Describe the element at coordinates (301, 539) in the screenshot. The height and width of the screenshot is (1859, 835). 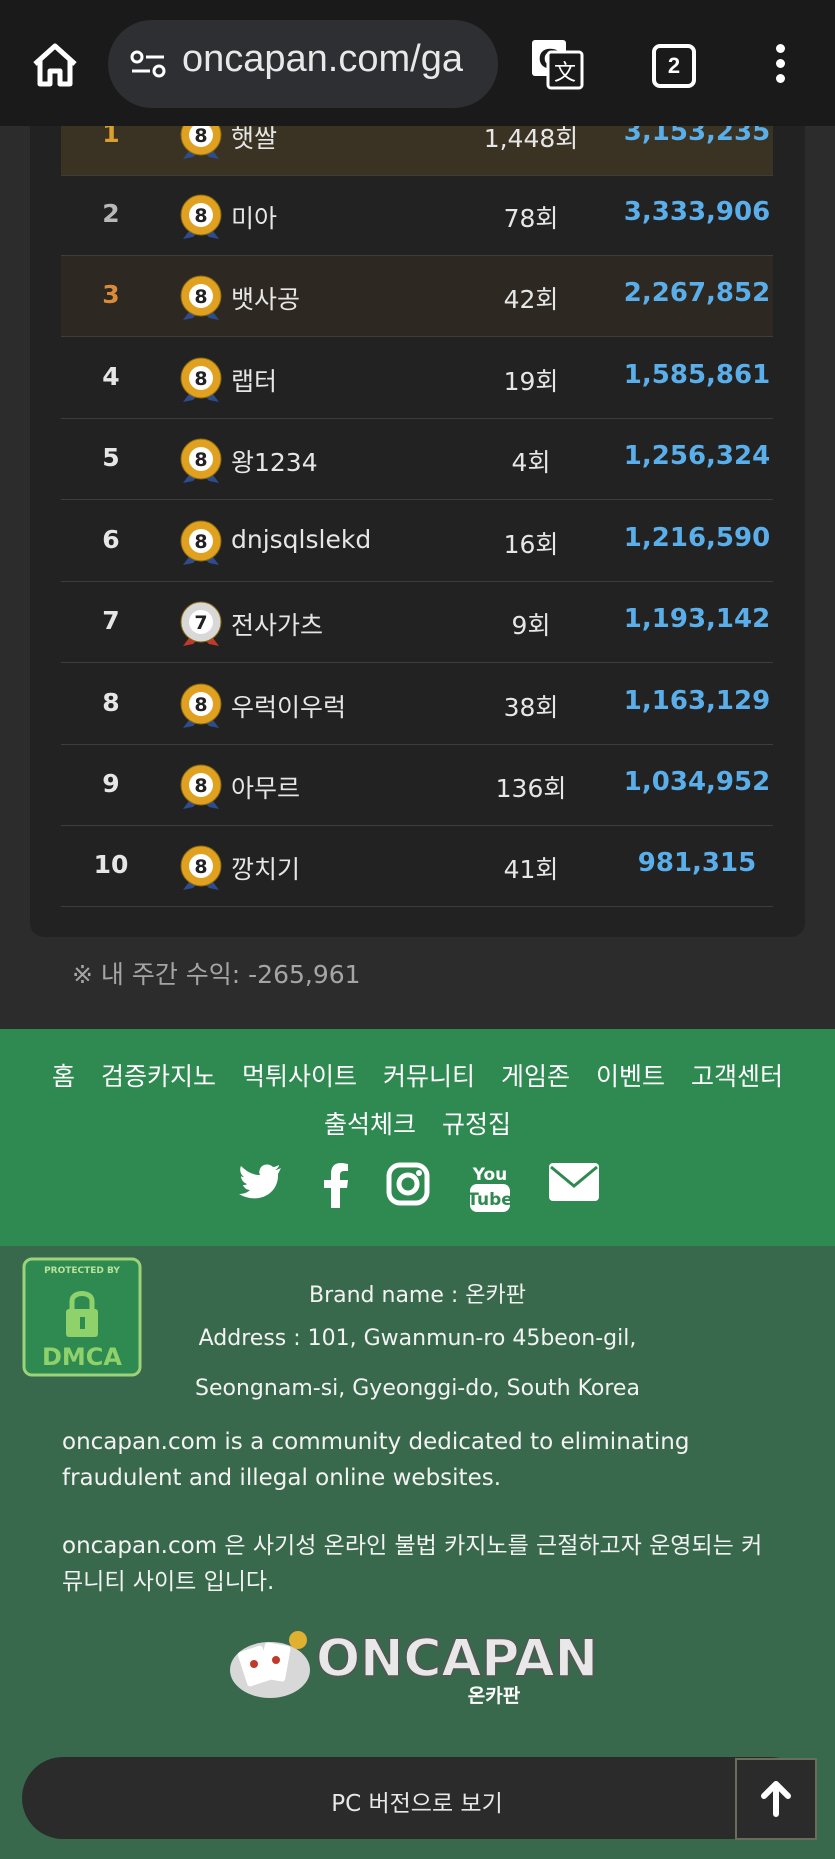
I see `user-name: dnjsqlslekd` at that location.